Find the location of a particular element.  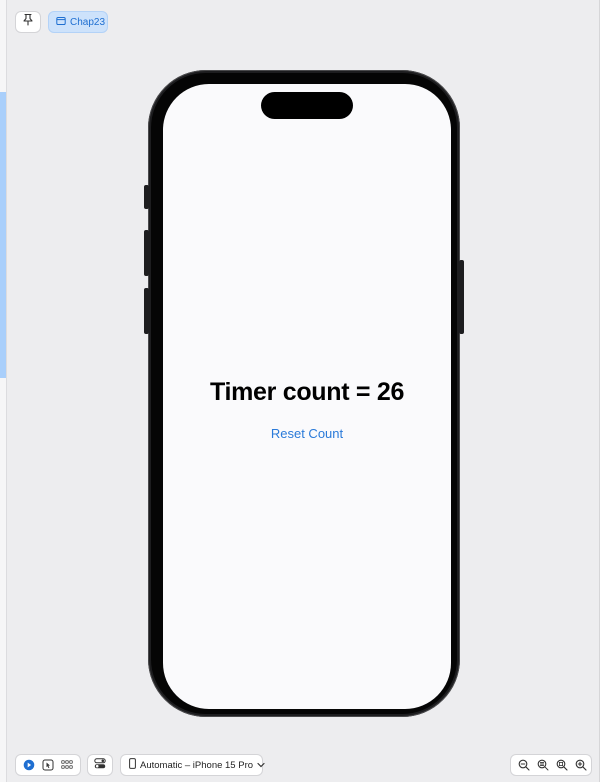

chevron-down-icon is located at coordinates (261, 765).